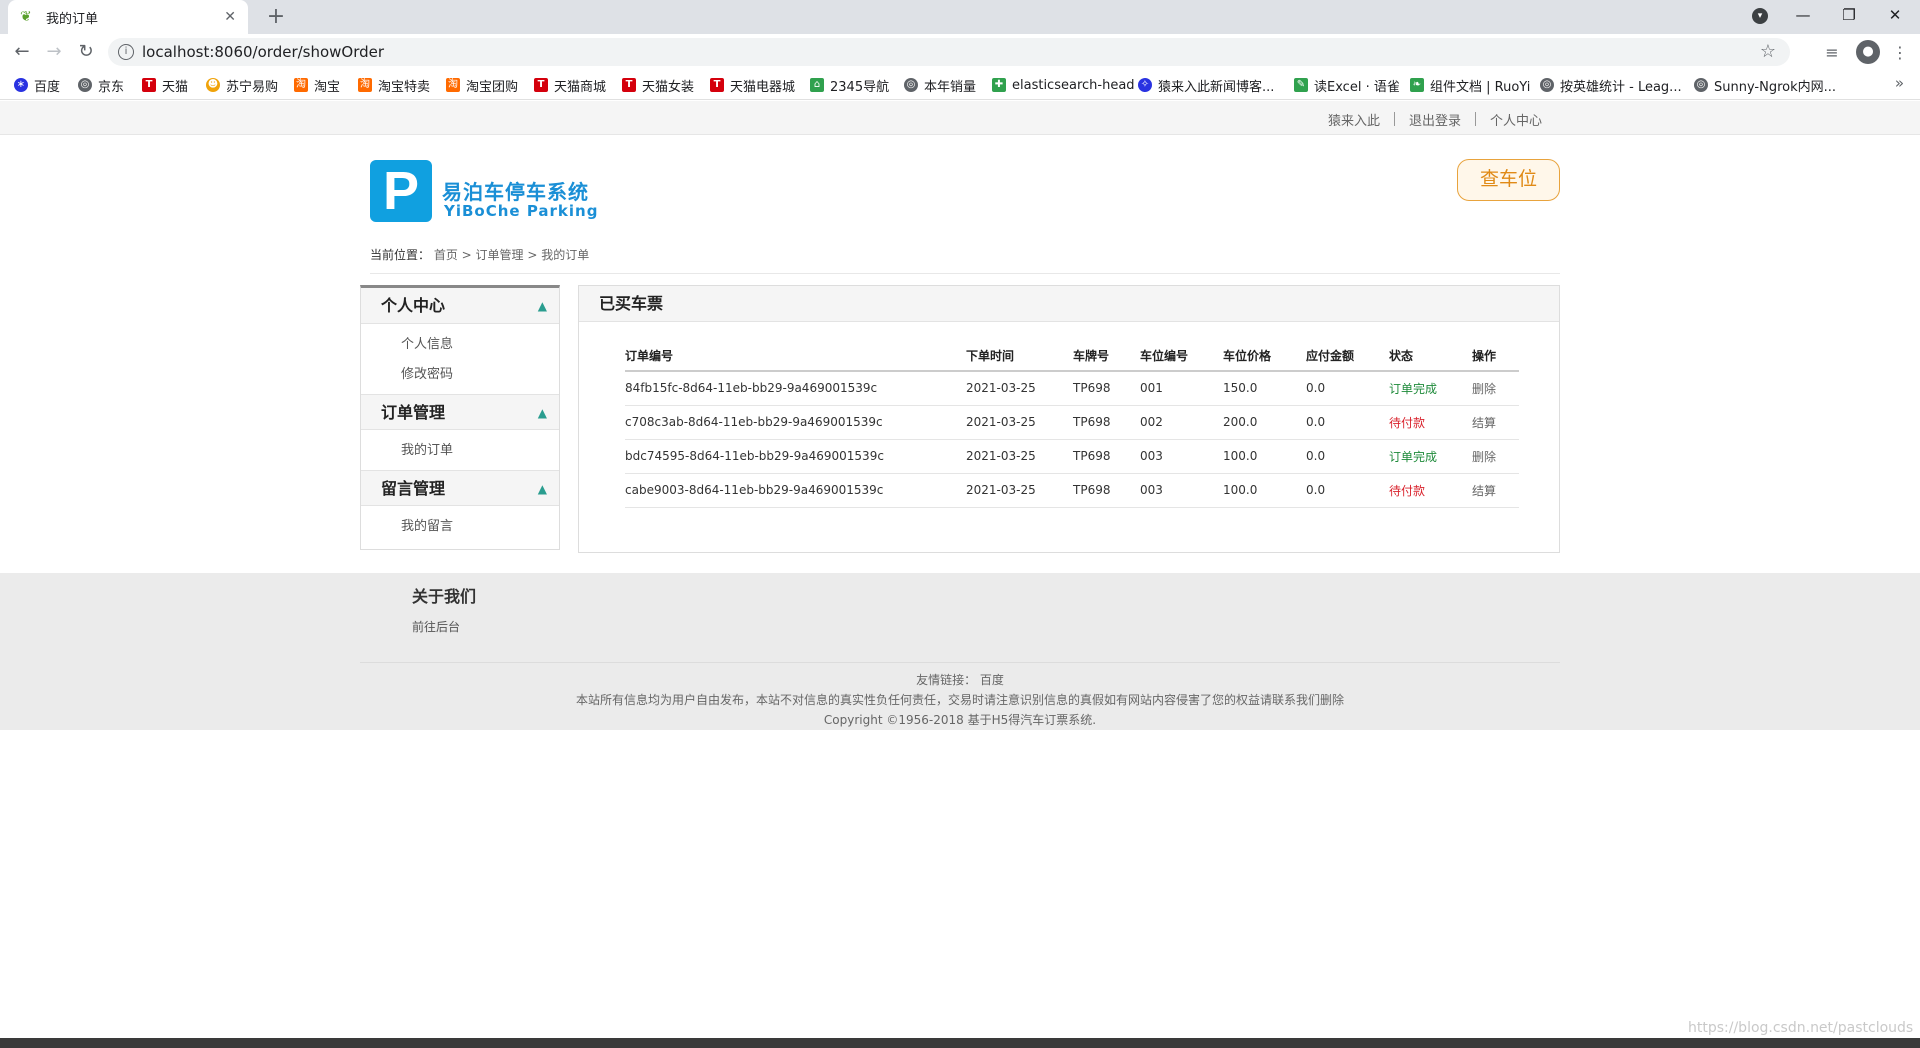 This screenshot has height=1048, width=1920. What do you see at coordinates (460, 451) in the screenshot?
I see `sidebar-item-my-orders: 我的订单` at bounding box center [460, 451].